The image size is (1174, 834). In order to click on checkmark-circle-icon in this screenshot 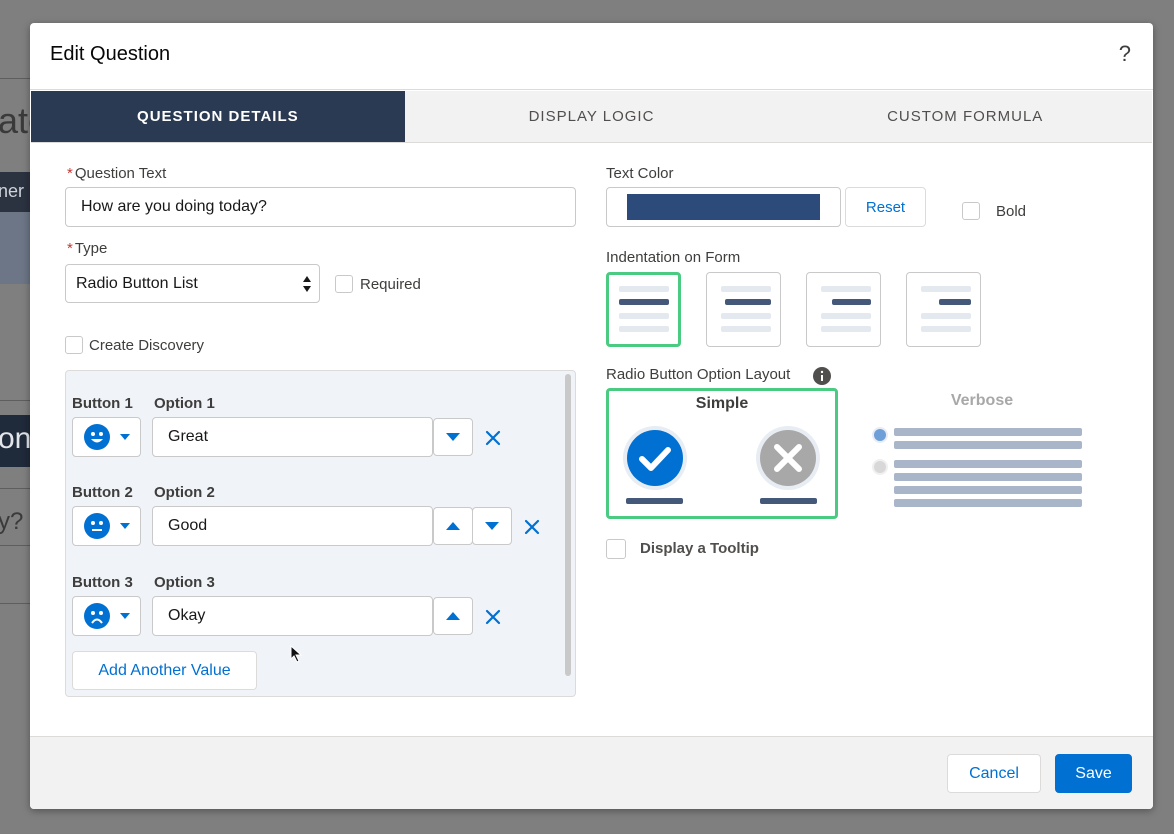, I will do `click(655, 458)`.